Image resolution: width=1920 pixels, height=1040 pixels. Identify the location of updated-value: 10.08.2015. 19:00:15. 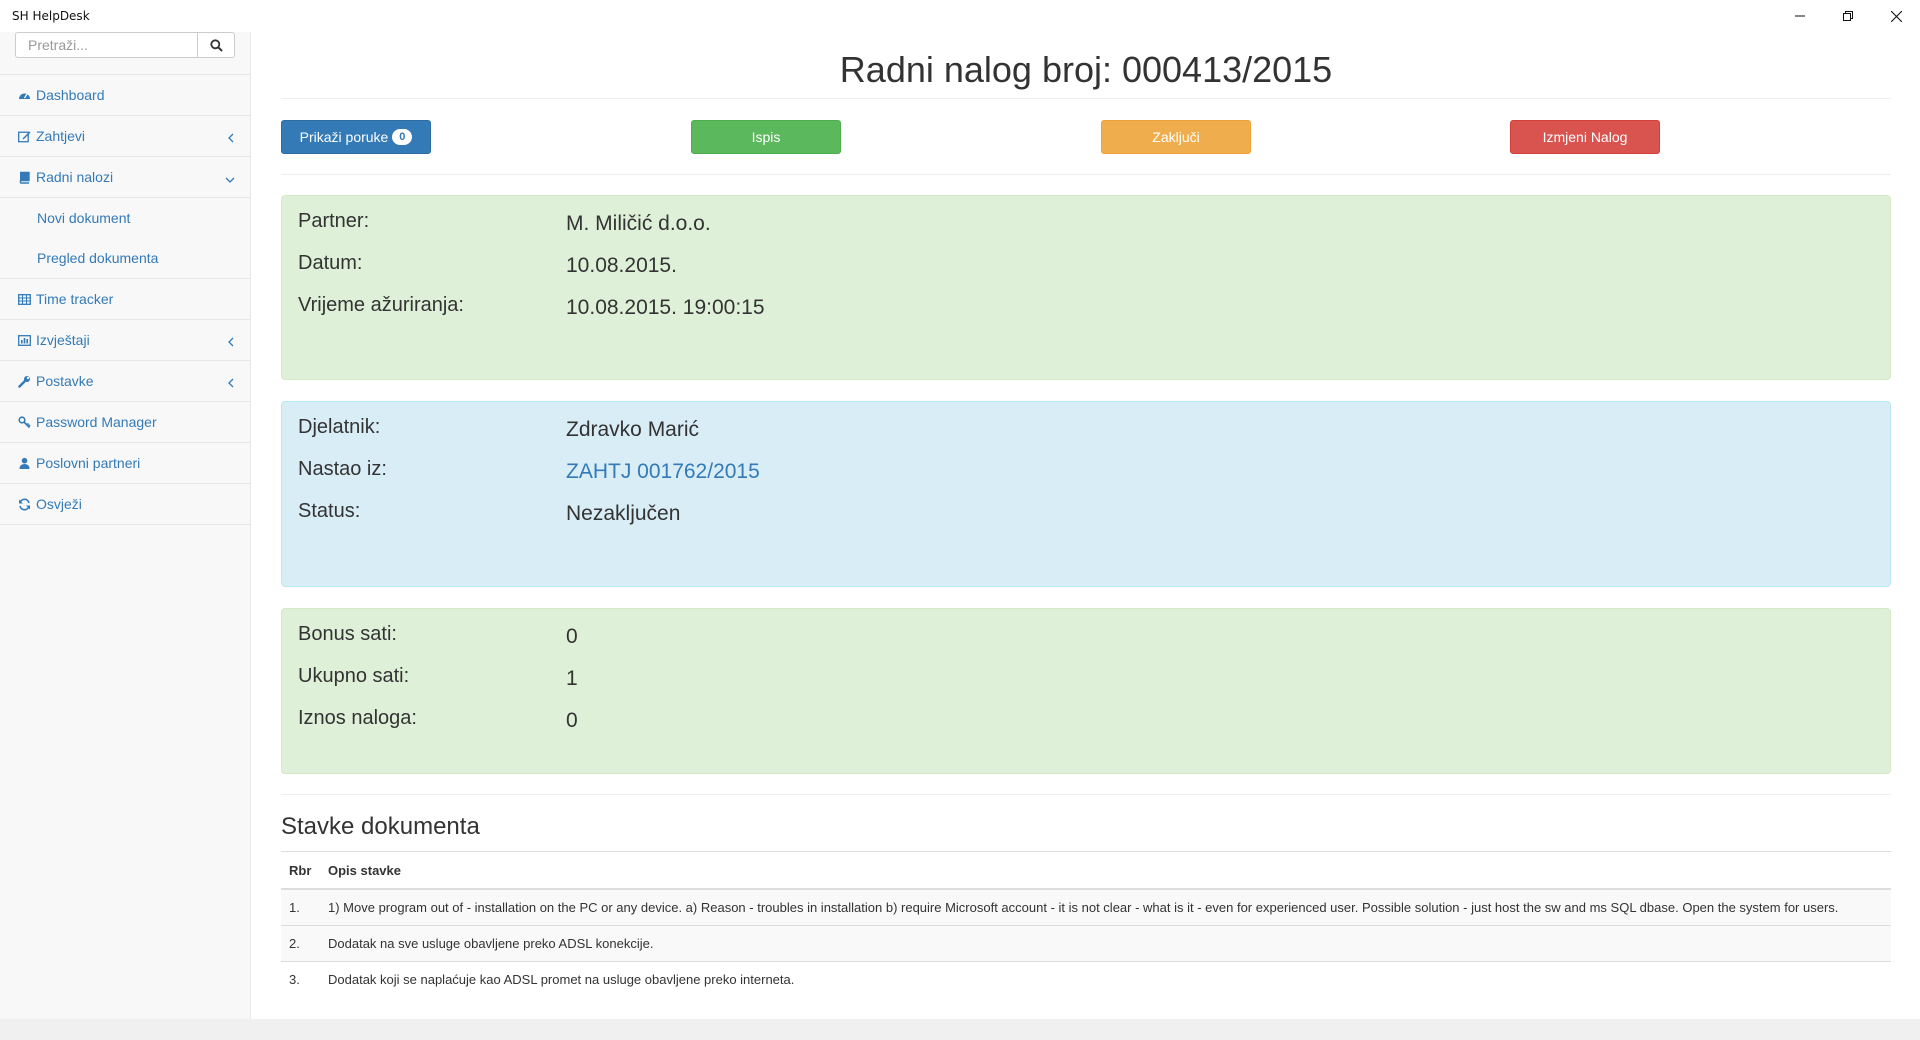
(665, 307).